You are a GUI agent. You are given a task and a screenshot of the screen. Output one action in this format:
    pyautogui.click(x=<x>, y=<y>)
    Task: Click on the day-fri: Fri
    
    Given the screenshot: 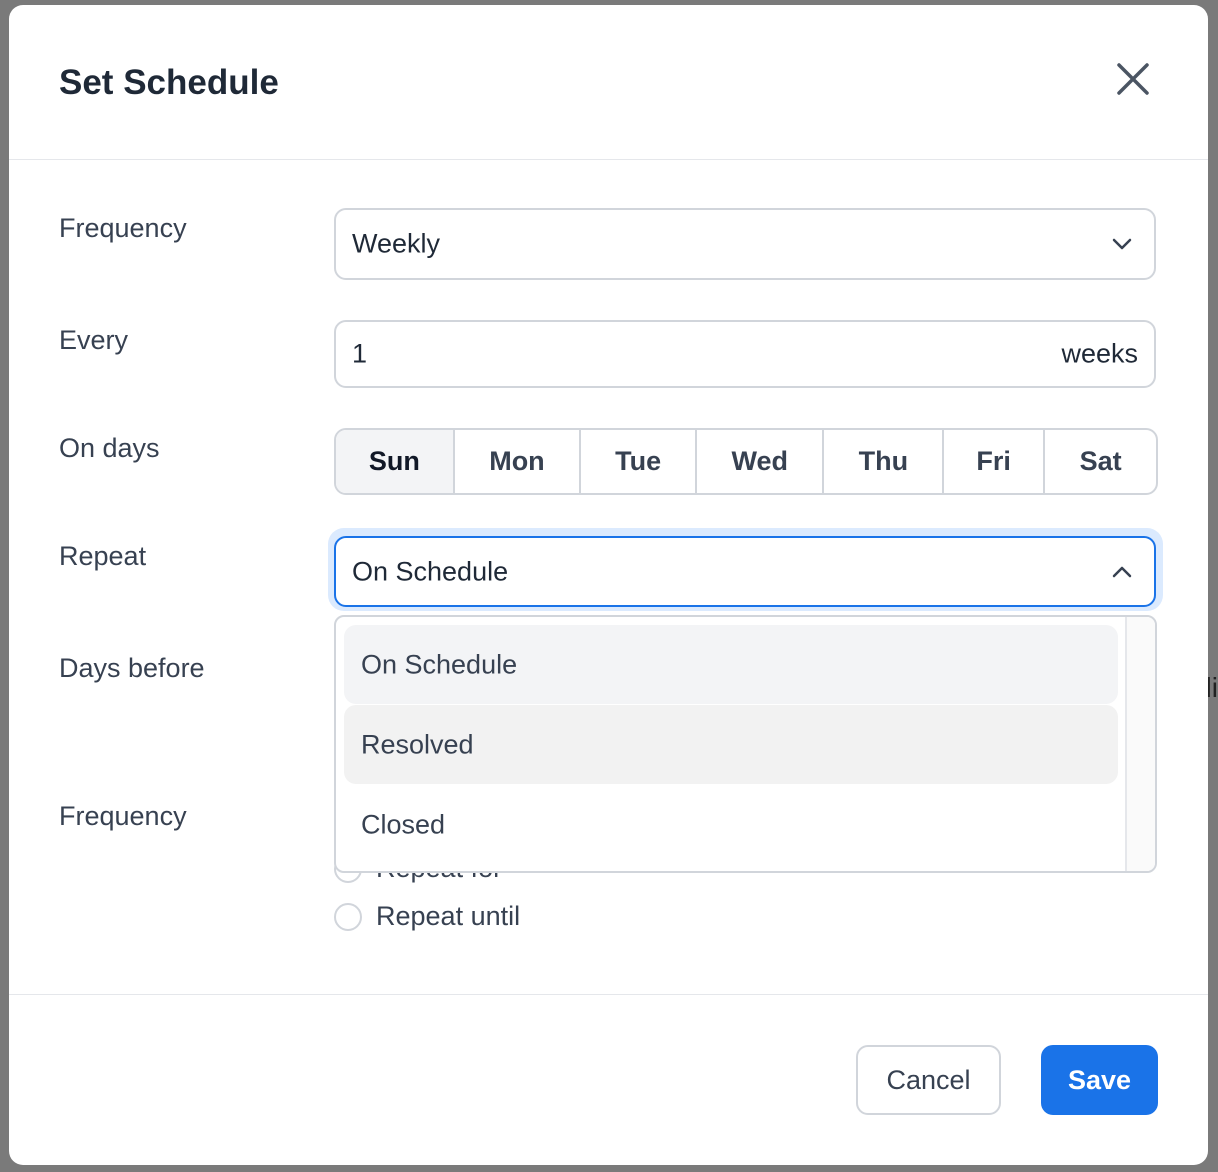 What is the action you would take?
    pyautogui.click(x=992, y=461)
    